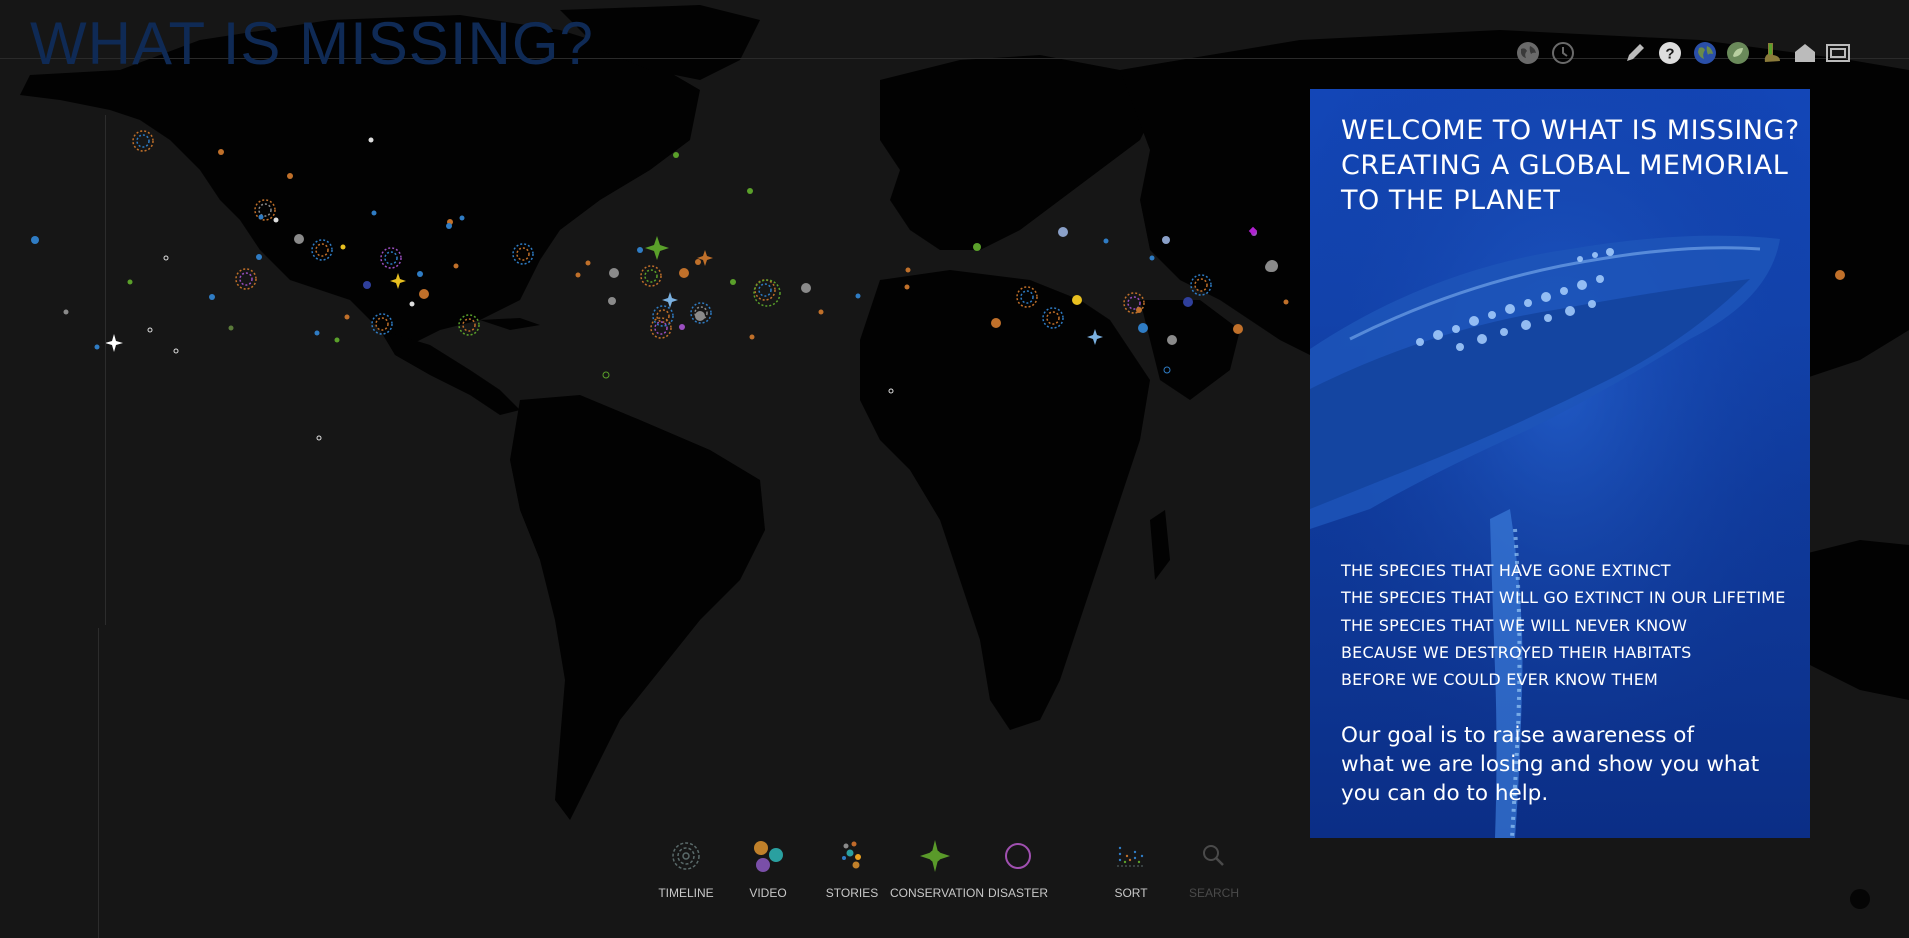  Describe the element at coordinates (1705, 53) in the screenshot. I see `earth-icon` at that location.